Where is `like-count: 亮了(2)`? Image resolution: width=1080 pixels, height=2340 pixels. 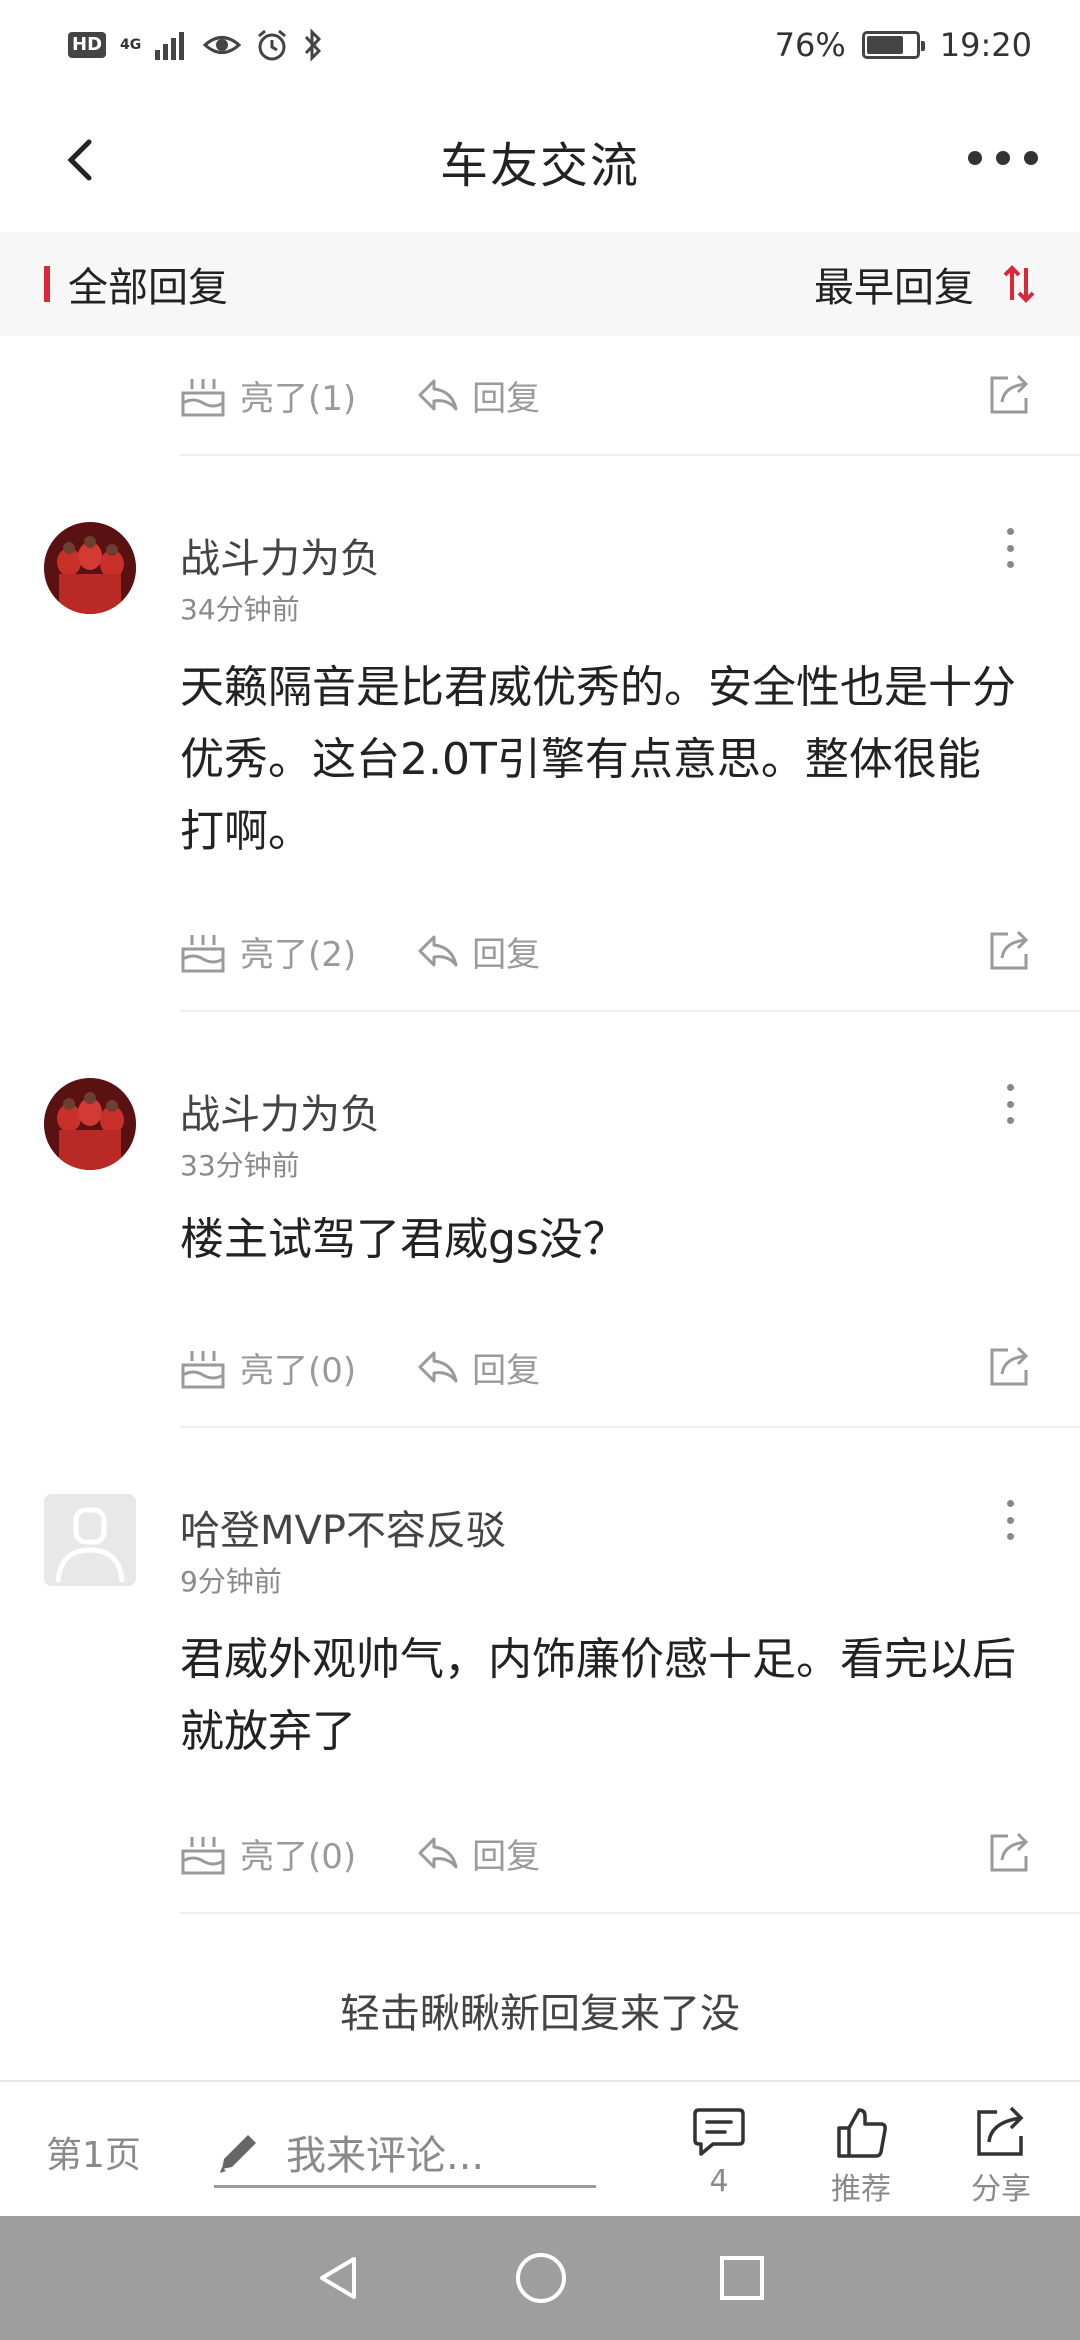
like-count: 亮了(2) is located at coordinates (298, 954).